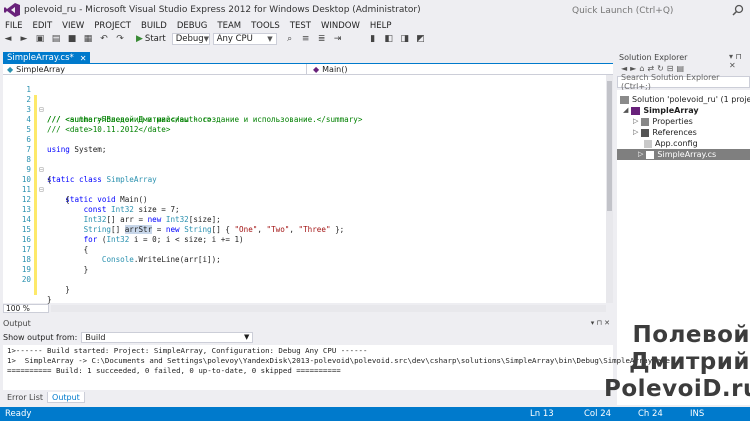 The image size is (750, 421). I want to click on tab-output: Output, so click(66, 397).